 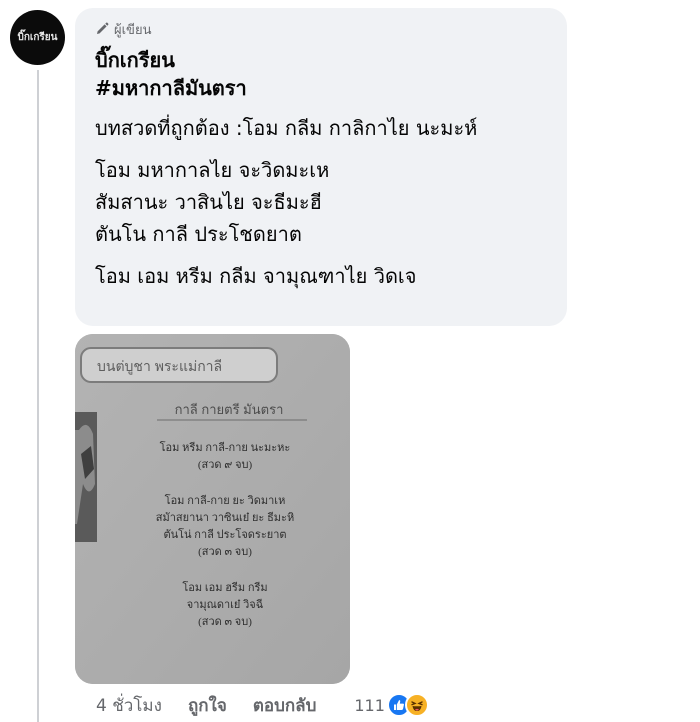 What do you see at coordinates (416, 705) in the screenshot?
I see `haha-reaction-icon` at bounding box center [416, 705].